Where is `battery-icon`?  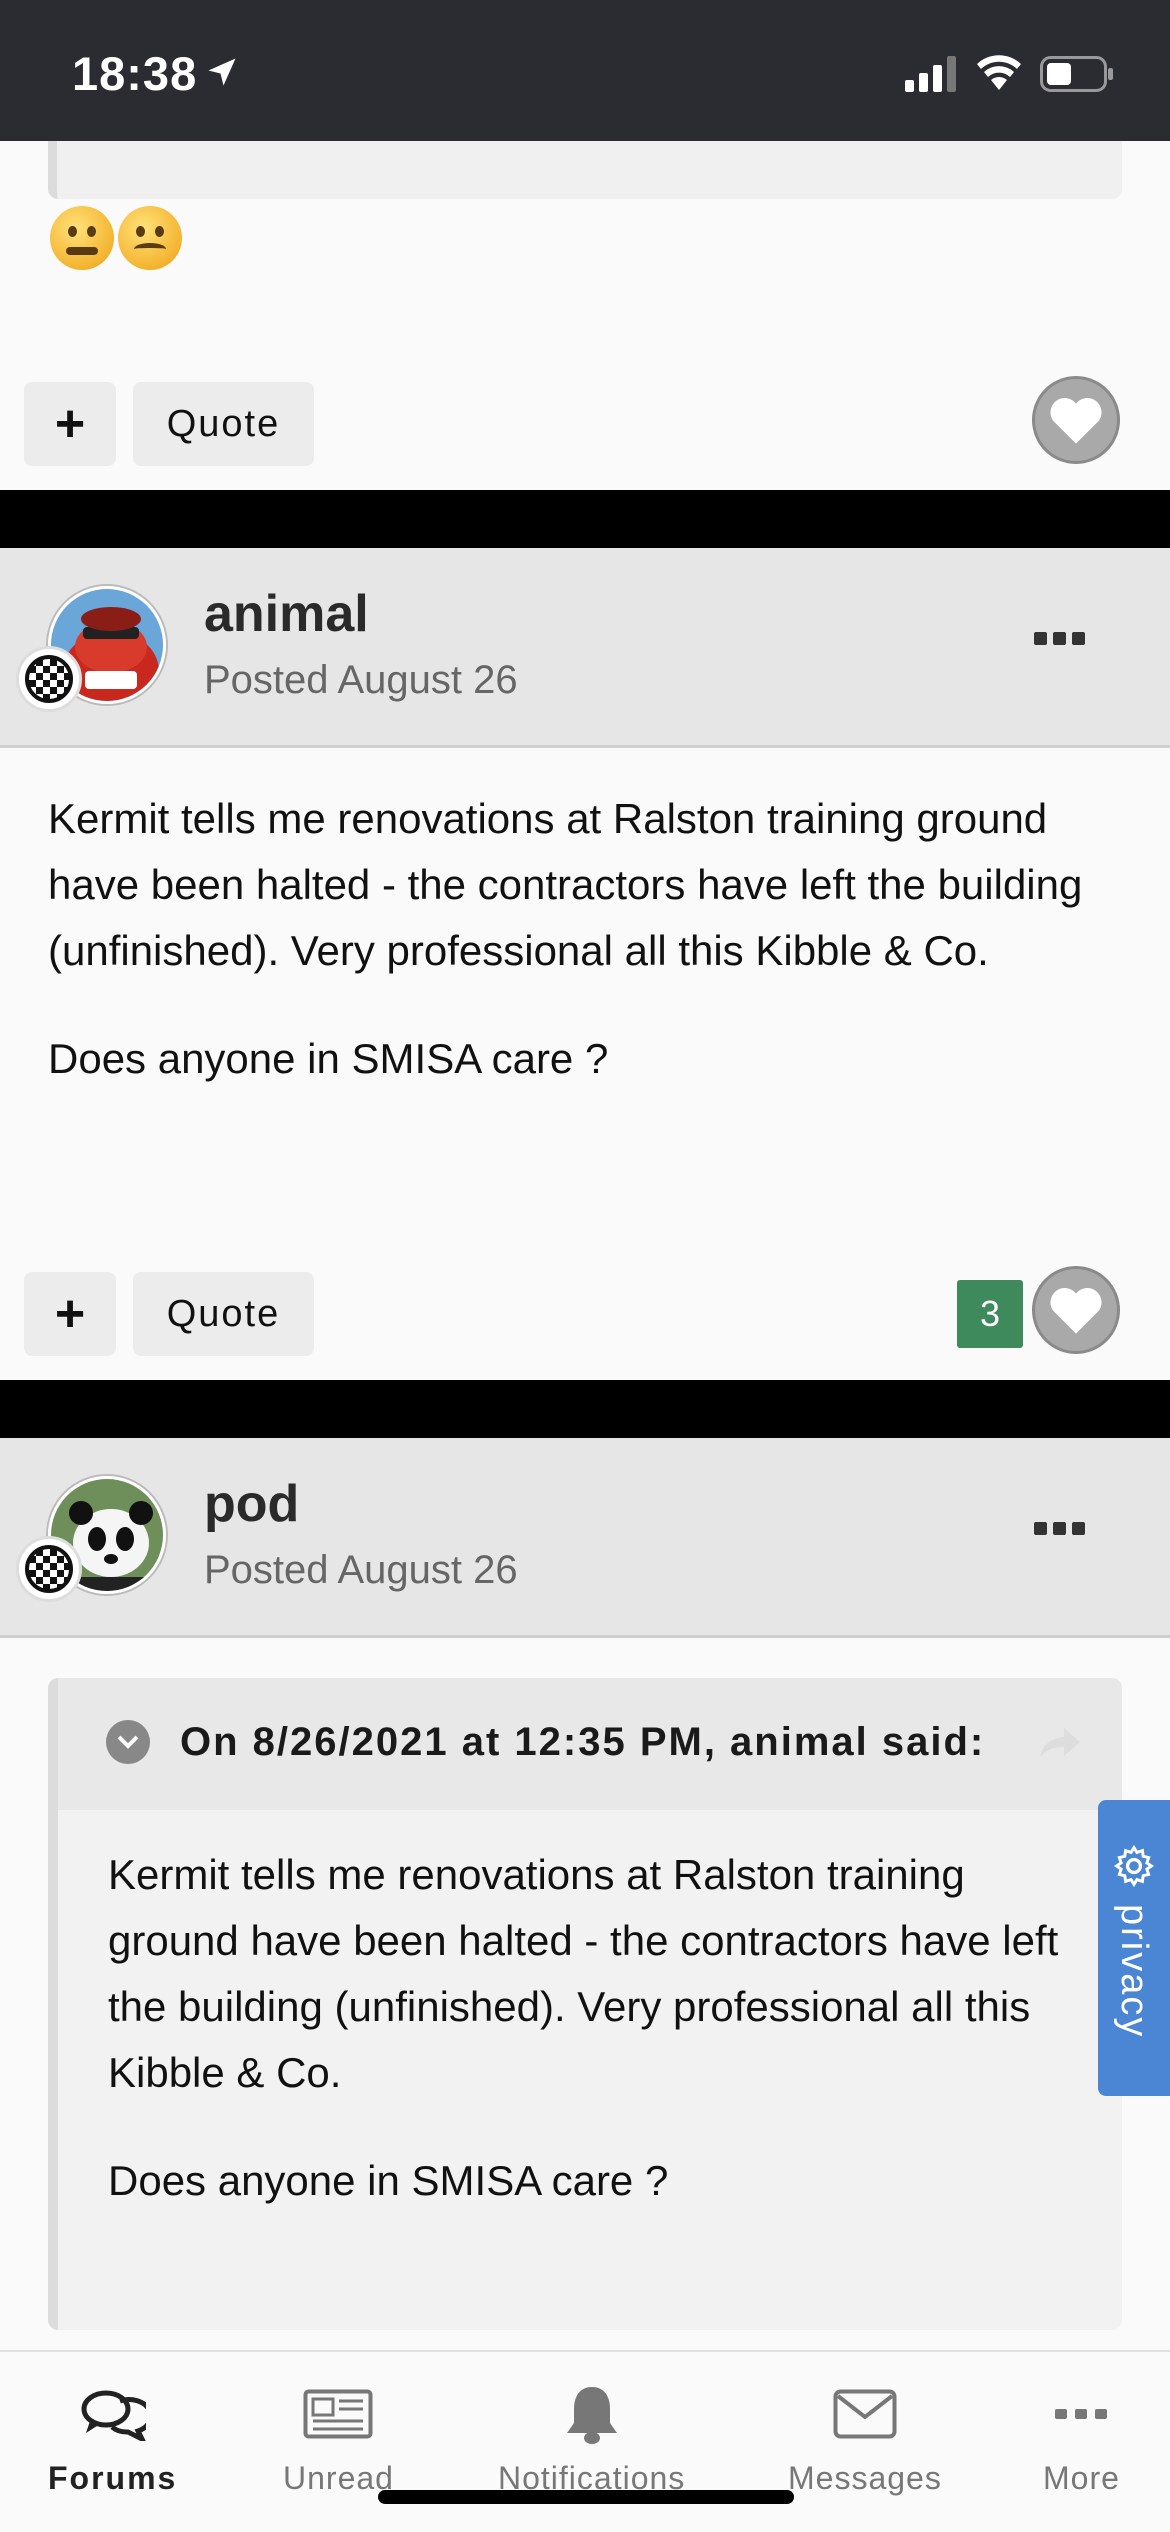 battery-icon is located at coordinates (1076, 74).